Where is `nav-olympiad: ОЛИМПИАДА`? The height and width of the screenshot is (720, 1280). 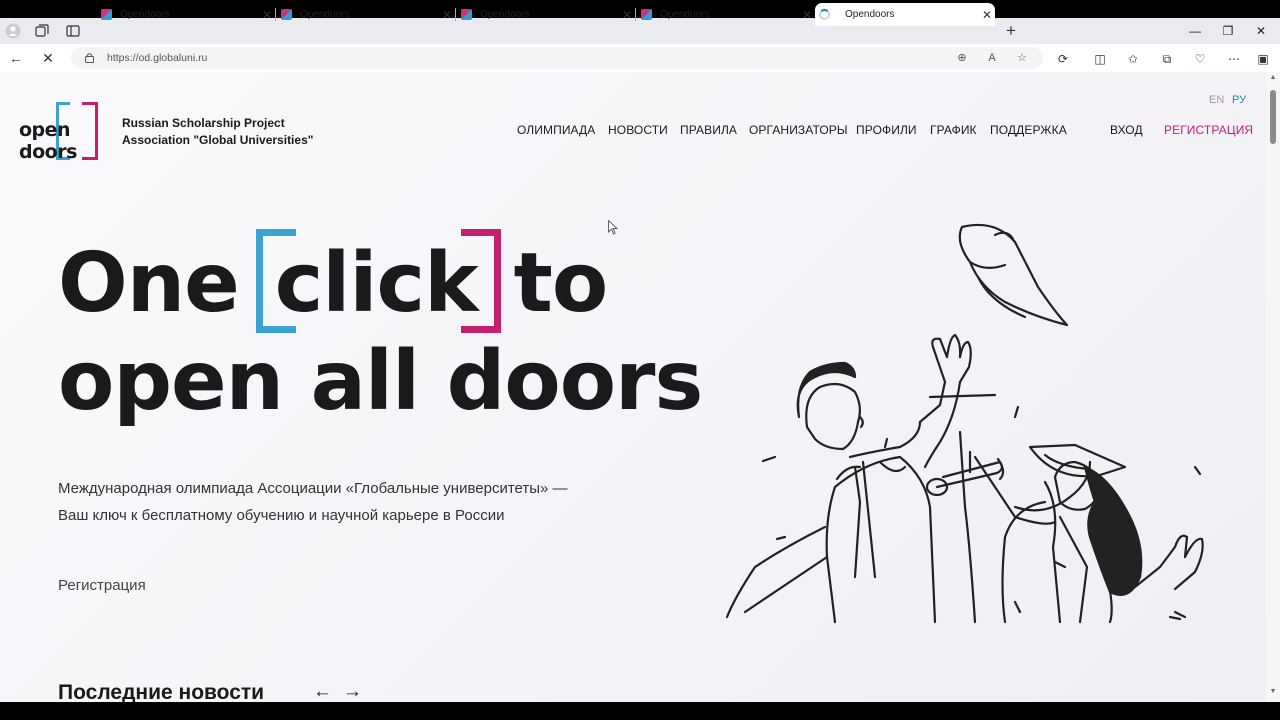 nav-olympiad: ОЛИМПИАДА is located at coordinates (556, 130).